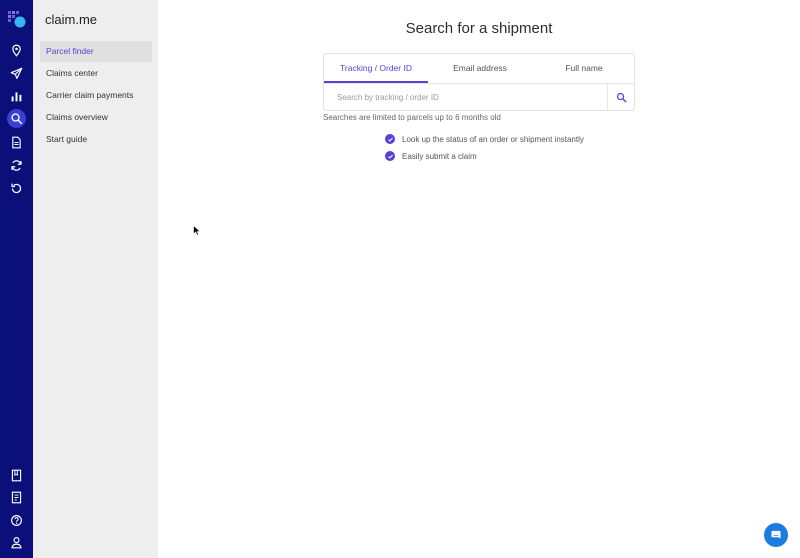 The image size is (800, 558). Describe the element at coordinates (96, 117) in the screenshot. I see `sidebar-item-claims-overview: Claims overview` at that location.